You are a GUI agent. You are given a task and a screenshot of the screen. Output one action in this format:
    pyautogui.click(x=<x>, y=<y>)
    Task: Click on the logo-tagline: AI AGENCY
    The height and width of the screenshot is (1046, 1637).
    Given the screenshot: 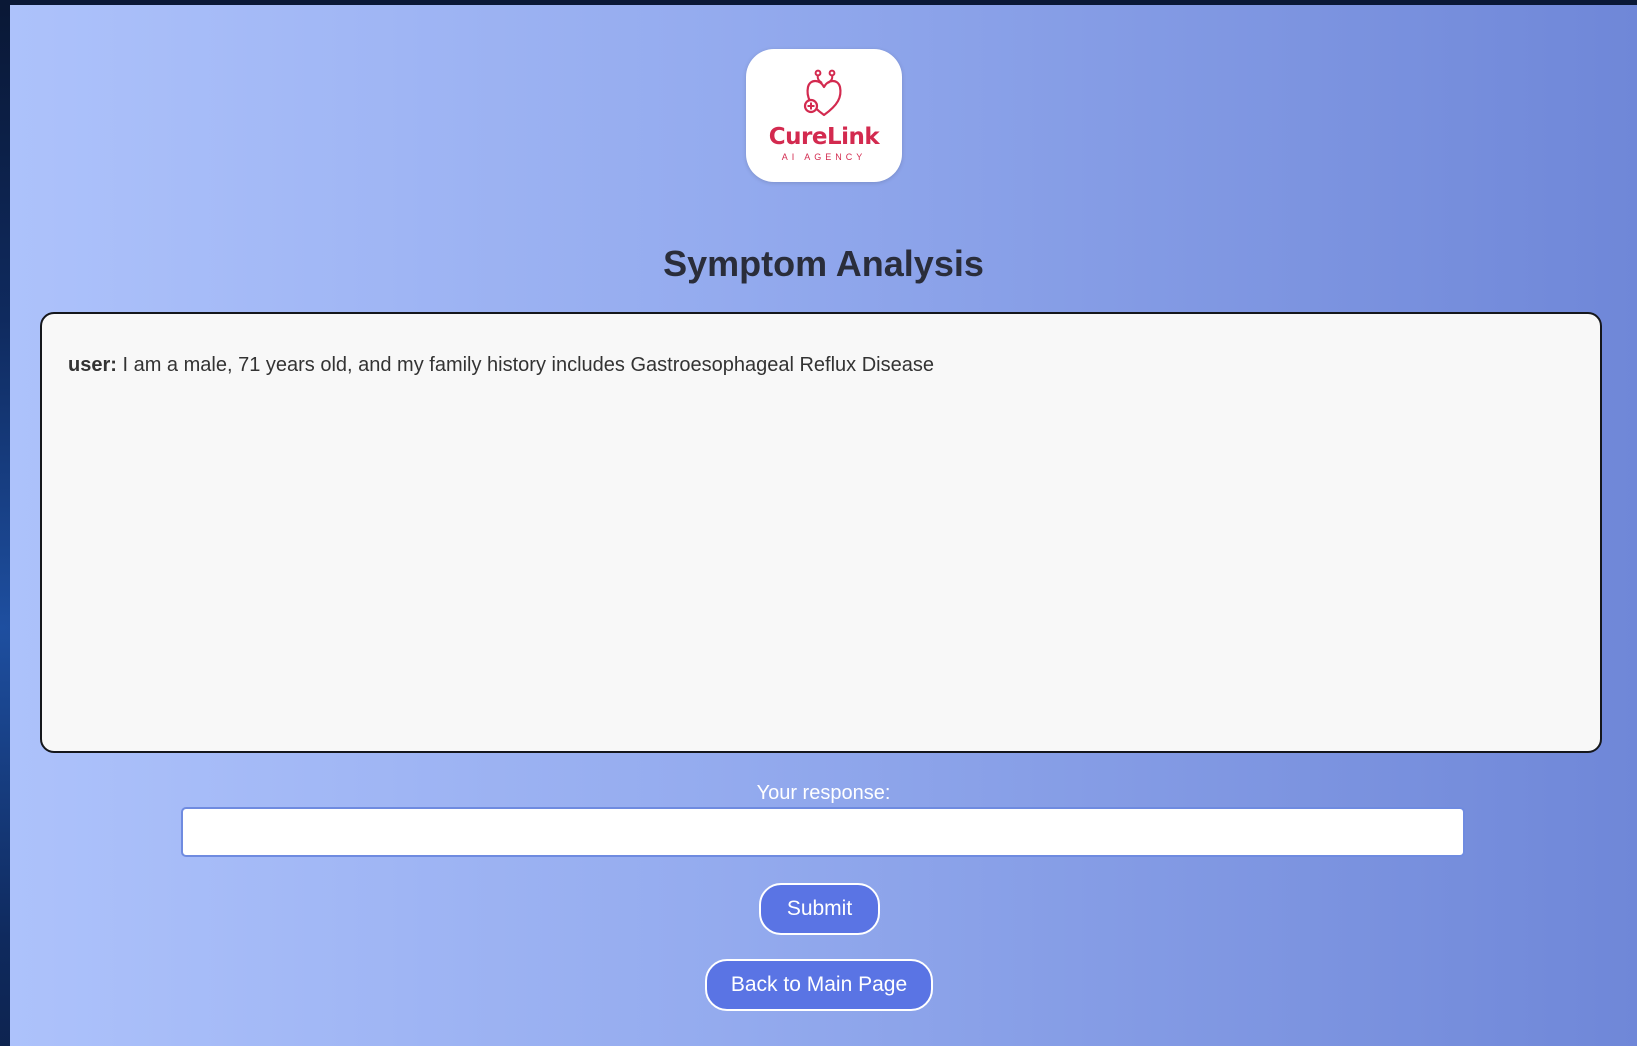 What is the action you would take?
    pyautogui.click(x=824, y=157)
    